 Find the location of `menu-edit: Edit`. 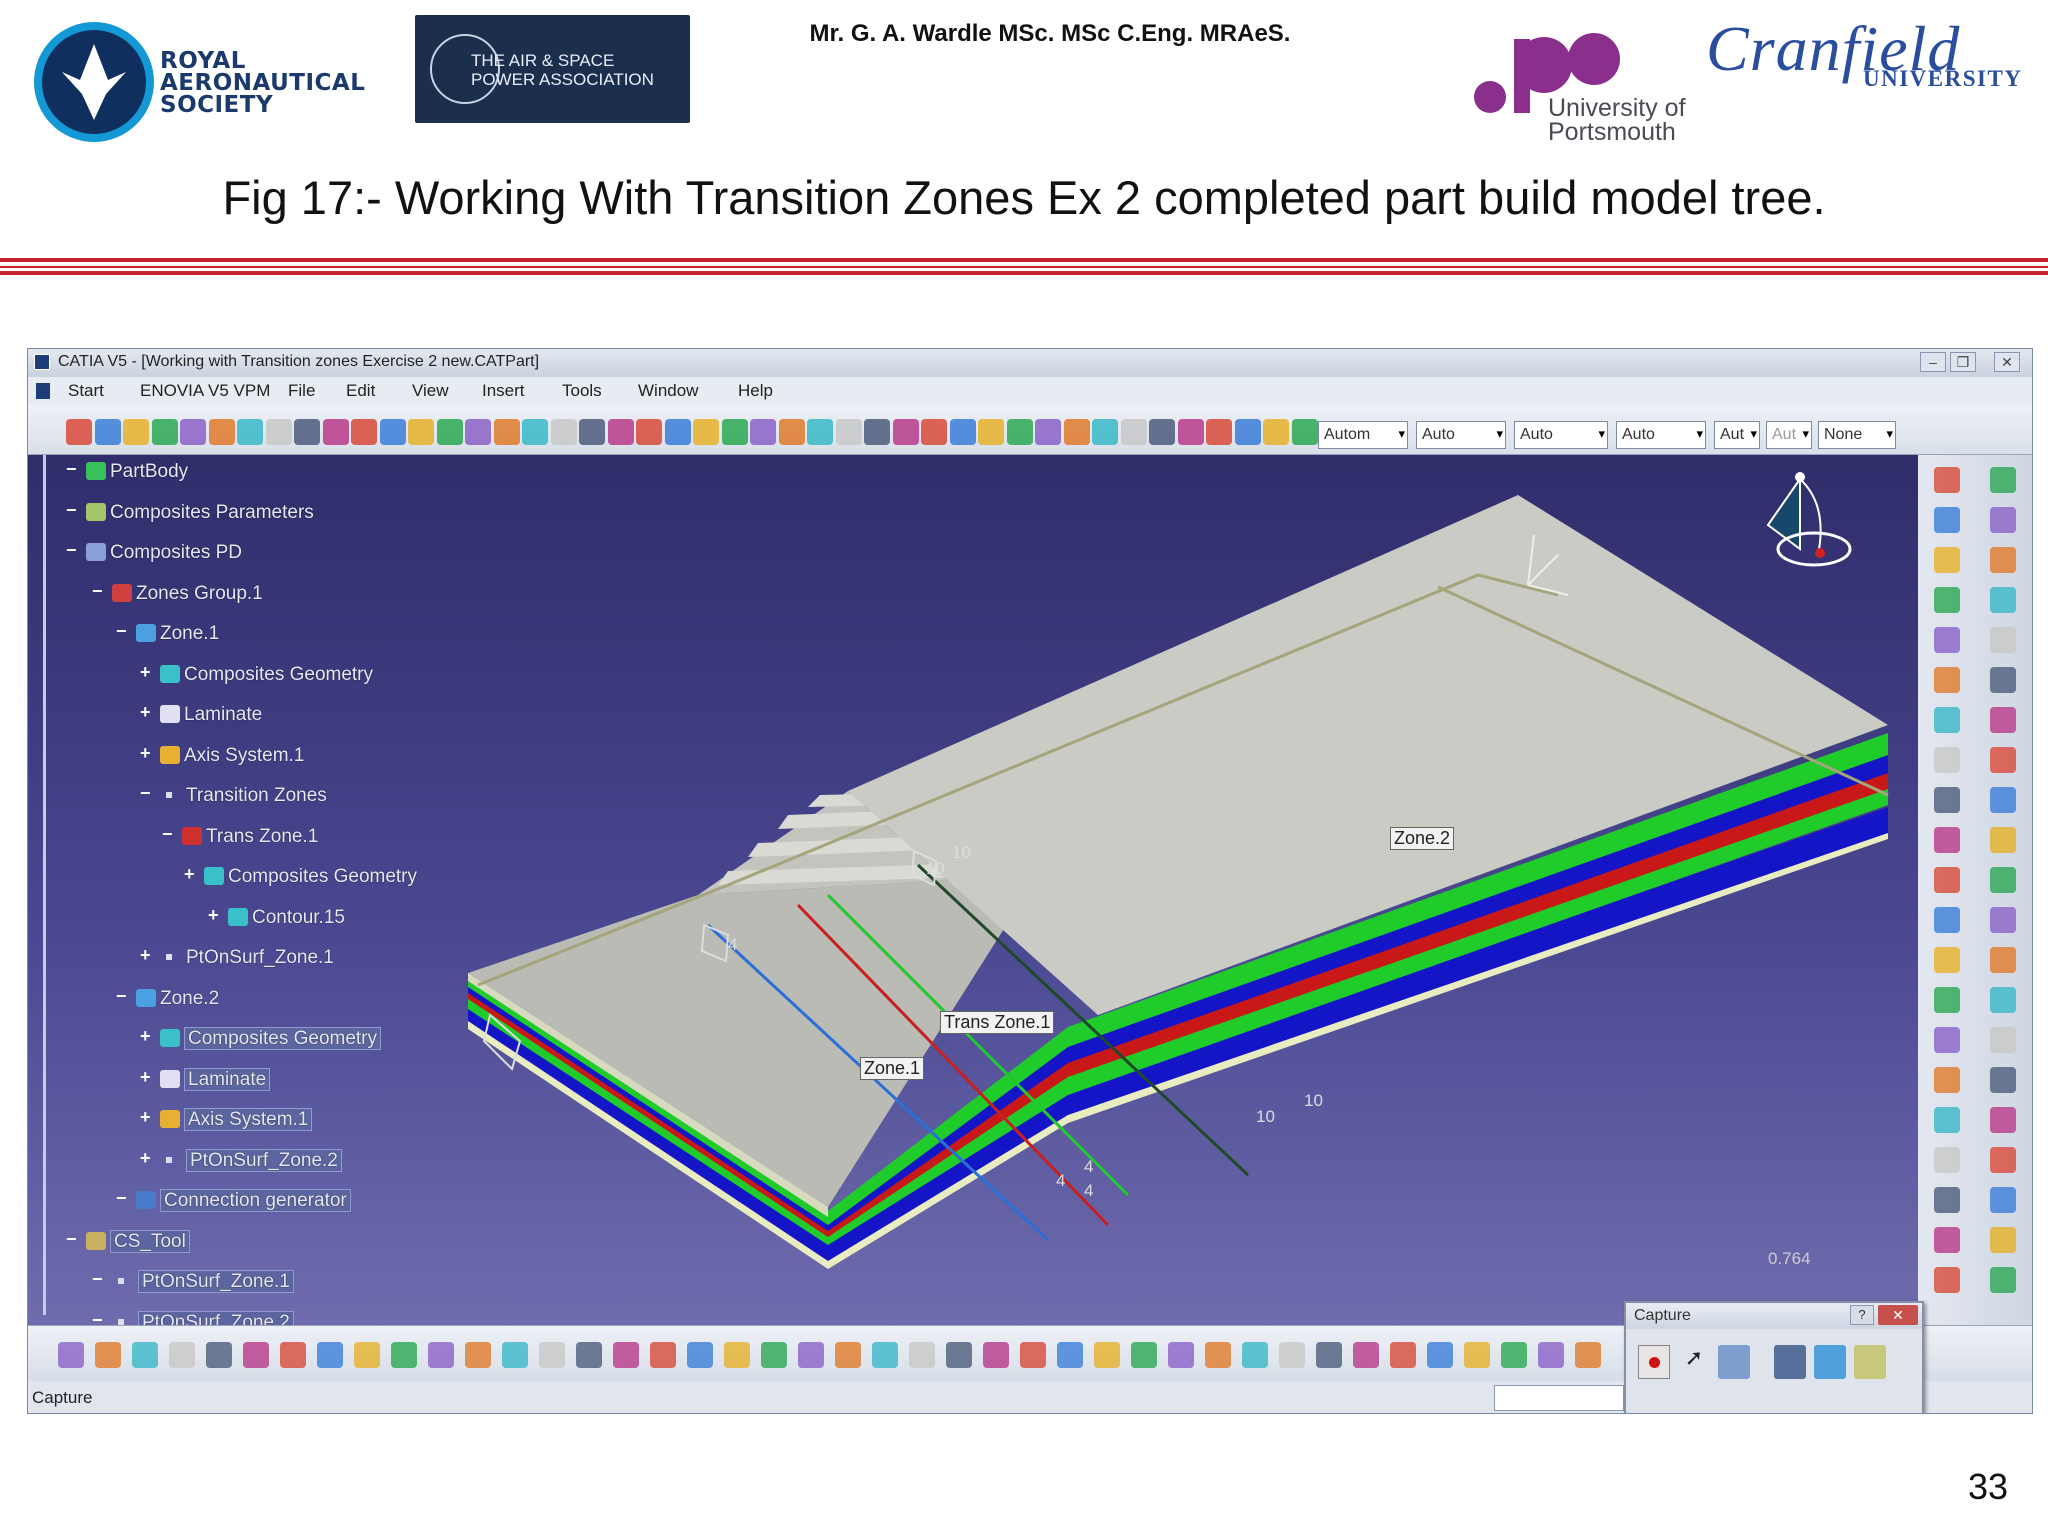

menu-edit: Edit is located at coordinates (360, 391).